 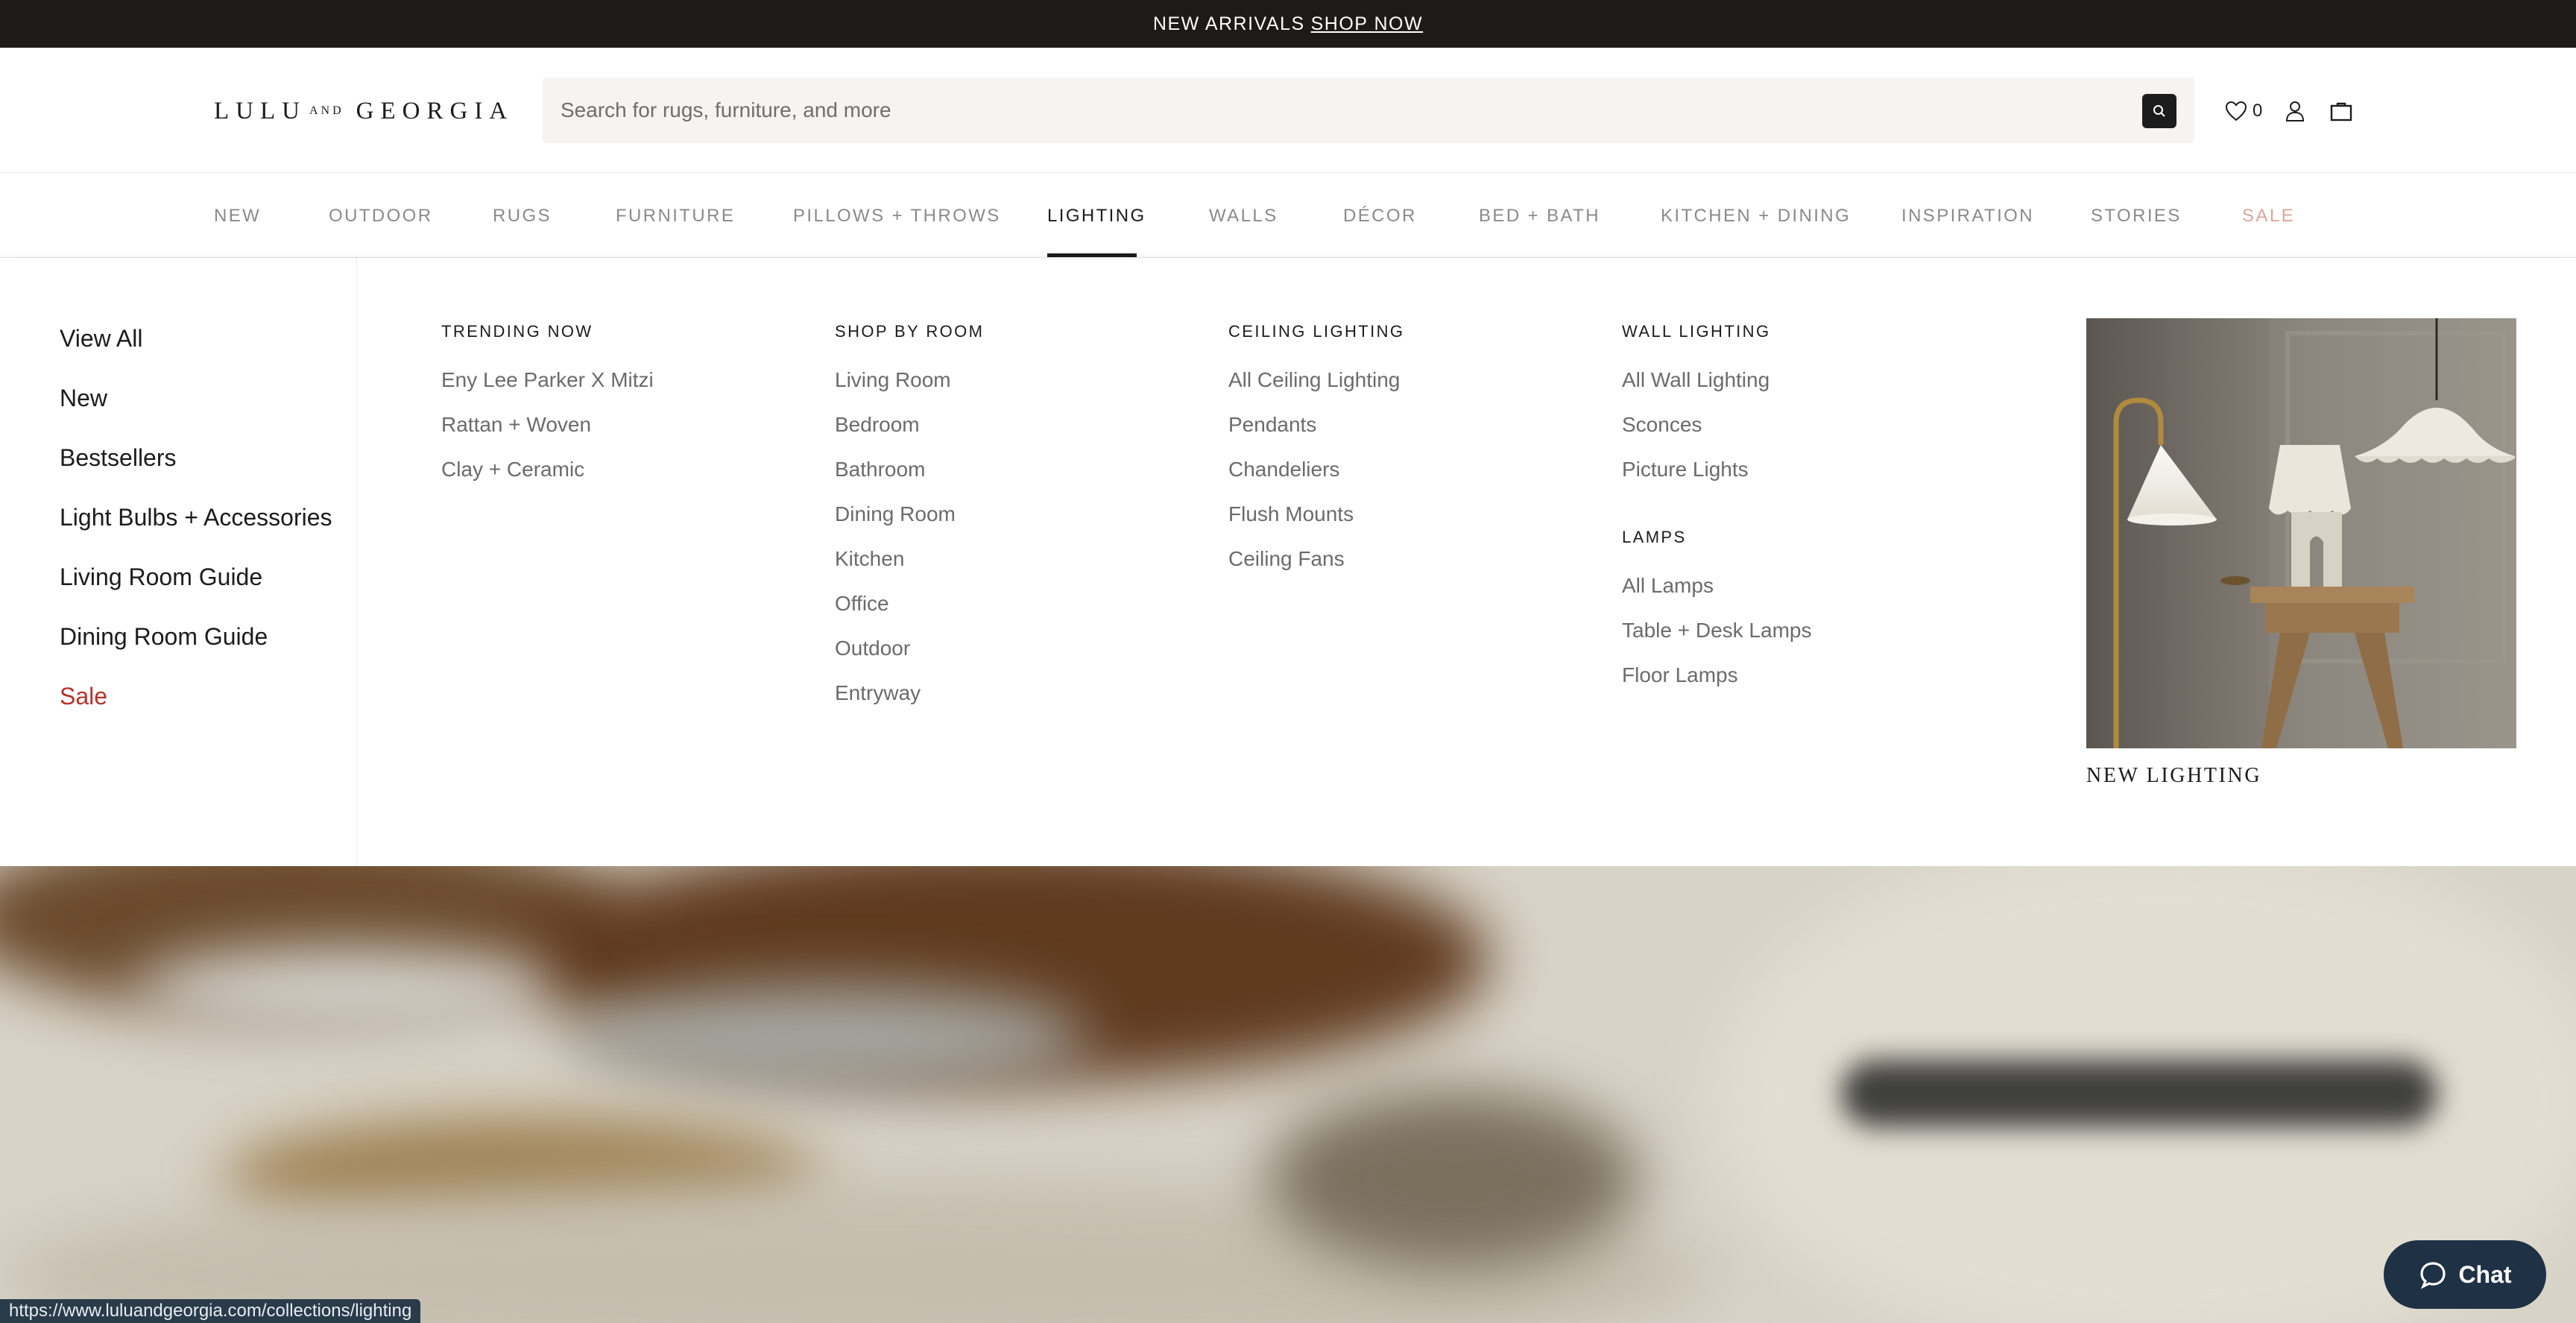 I want to click on nav-sale: SALE, so click(x=2269, y=217).